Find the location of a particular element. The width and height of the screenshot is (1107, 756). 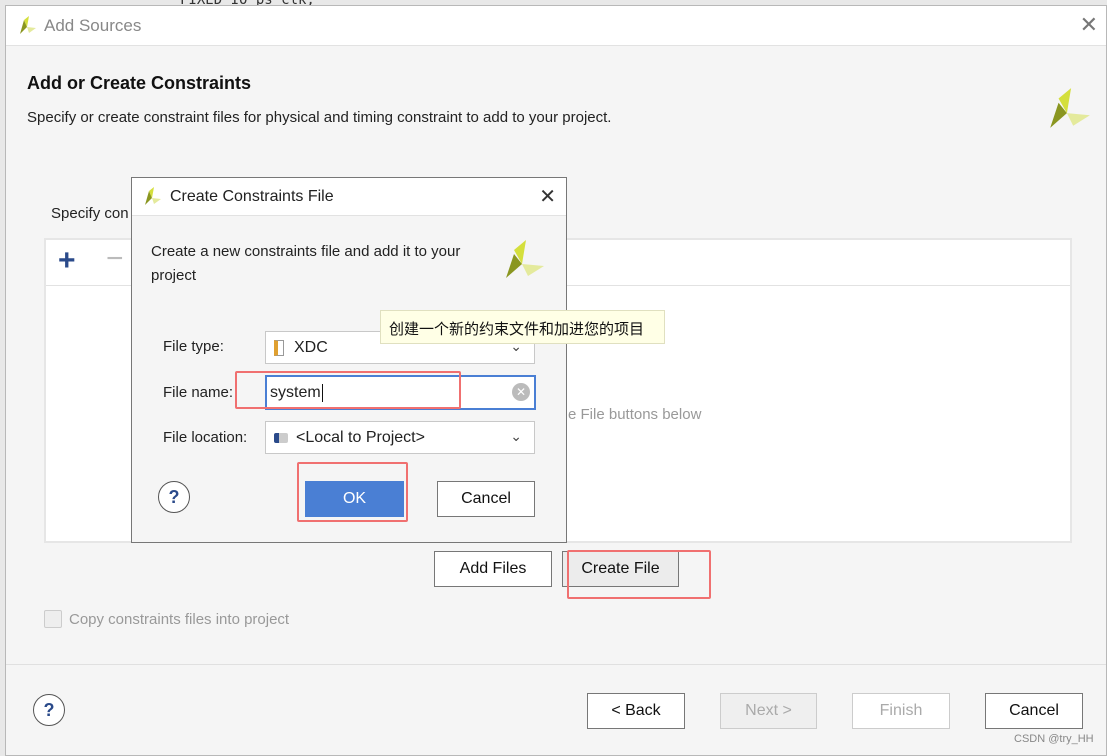

file-location-select: <Local to Project> ⌄ is located at coordinates (400, 437).